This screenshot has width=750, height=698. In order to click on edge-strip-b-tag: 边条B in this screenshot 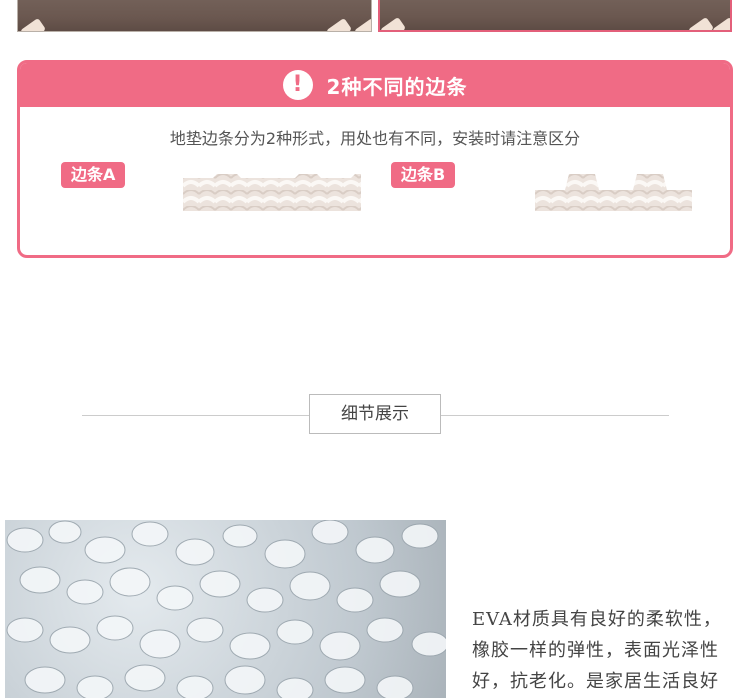, I will do `click(423, 175)`.